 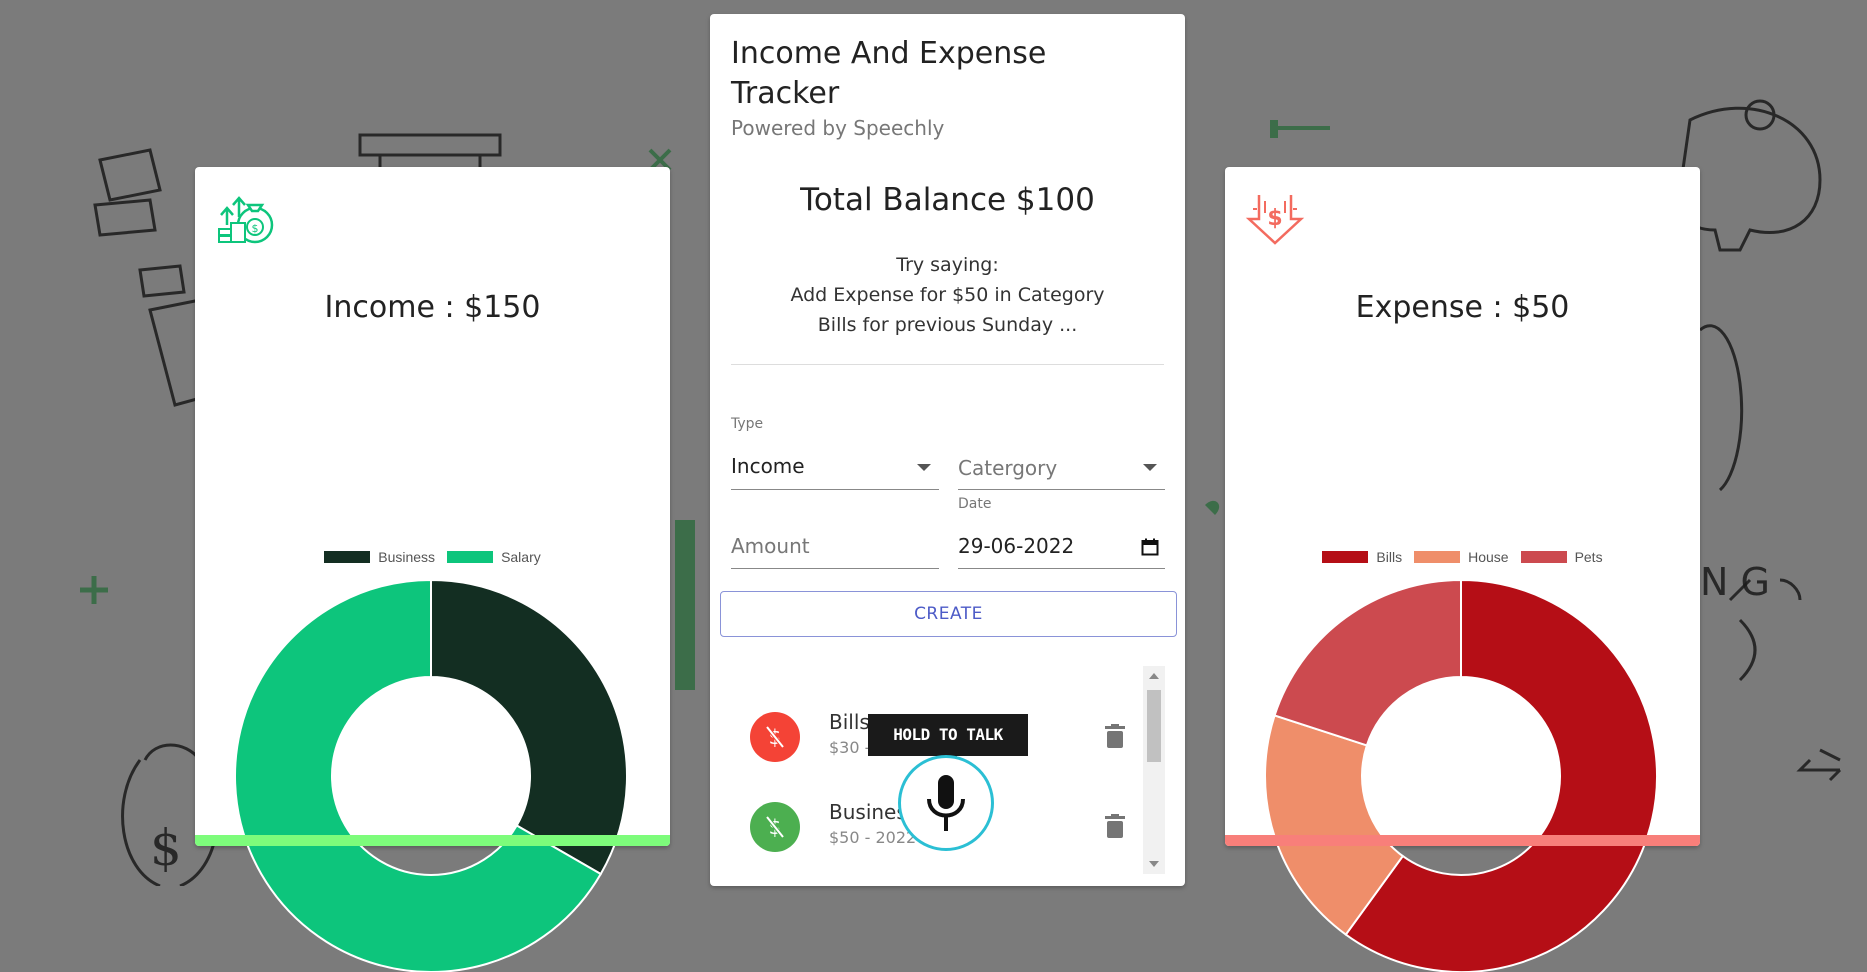 What do you see at coordinates (245, 217) in the screenshot?
I see `money-bag-growth-icon: $` at bounding box center [245, 217].